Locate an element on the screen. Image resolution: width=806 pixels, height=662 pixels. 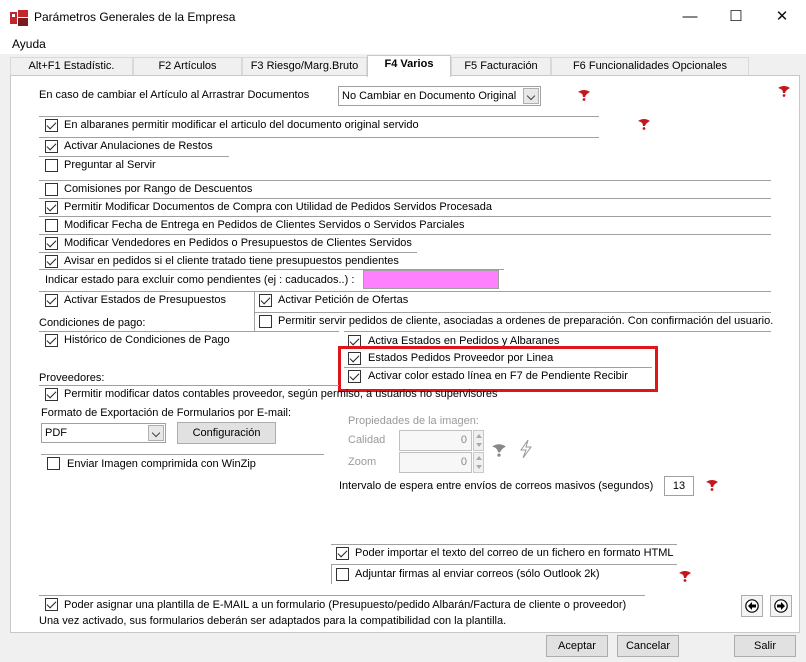
vendedores-checkbox is located at coordinates (51, 243).